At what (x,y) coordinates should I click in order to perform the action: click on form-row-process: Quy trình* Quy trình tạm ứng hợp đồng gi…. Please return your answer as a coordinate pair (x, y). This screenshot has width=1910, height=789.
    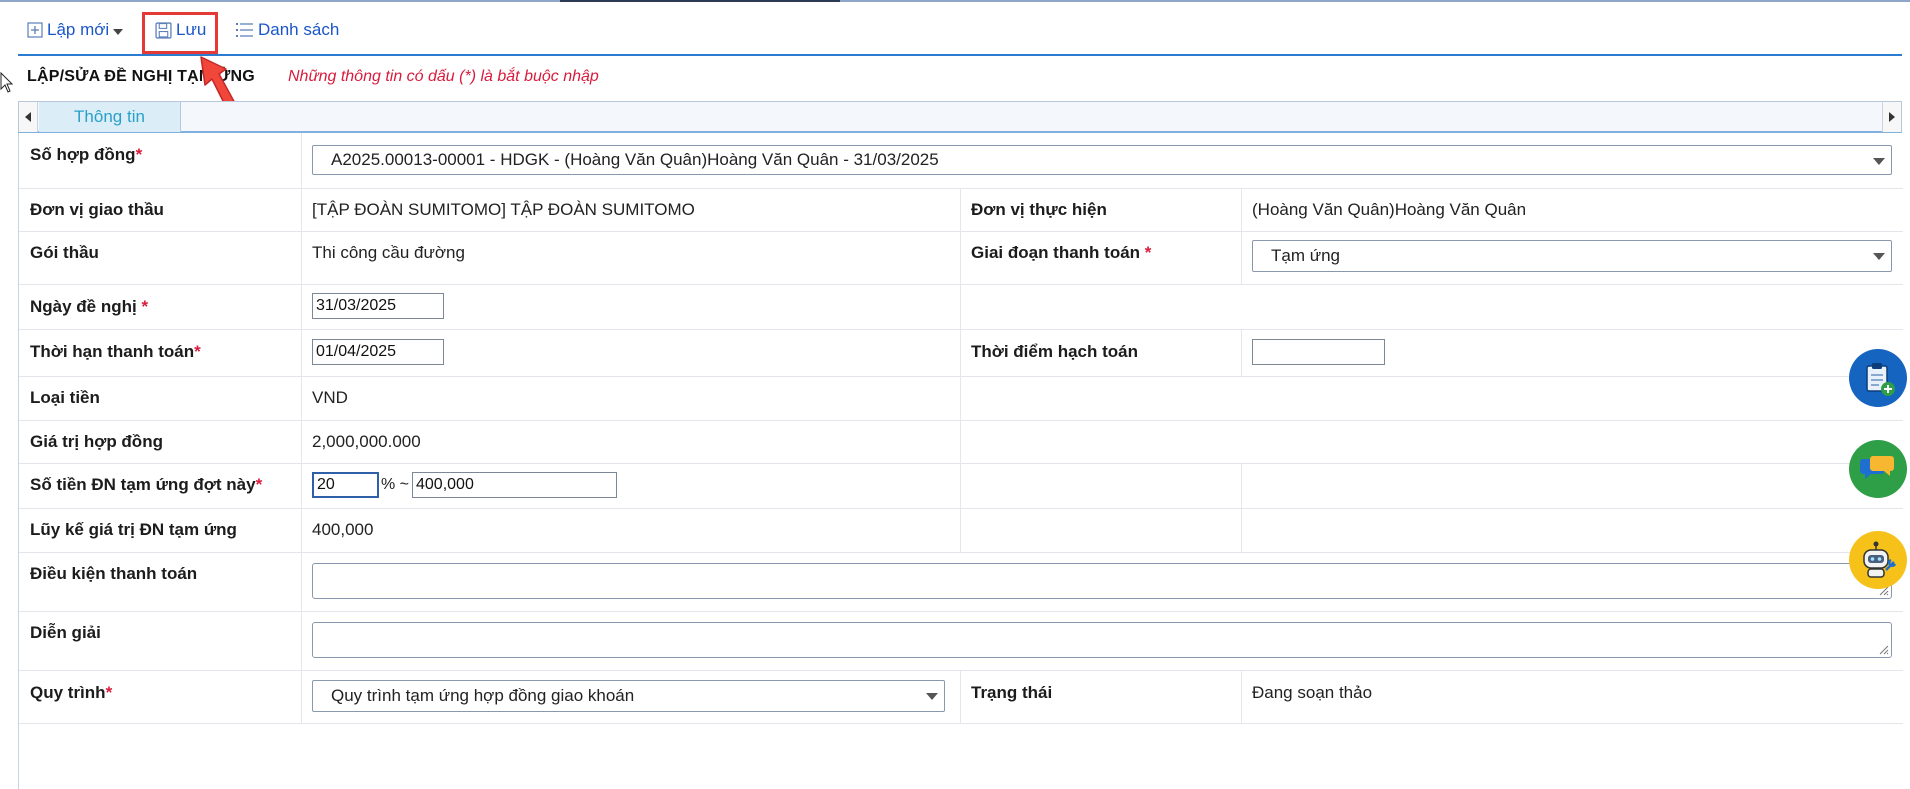
    Looking at the image, I should click on (961, 697).